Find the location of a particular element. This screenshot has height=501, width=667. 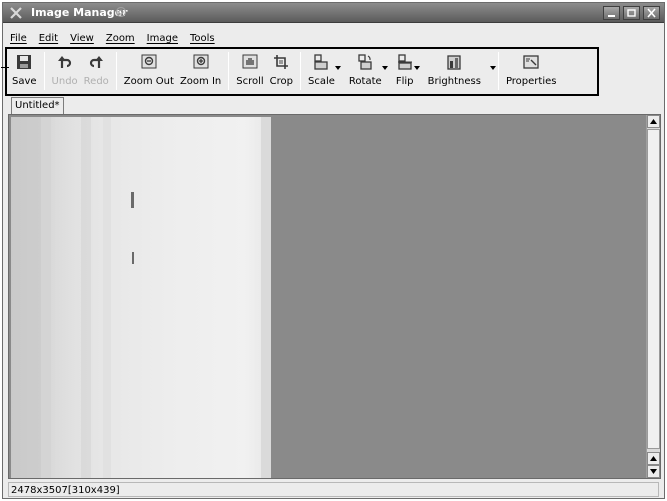

maximize-icon is located at coordinates (631, 13).